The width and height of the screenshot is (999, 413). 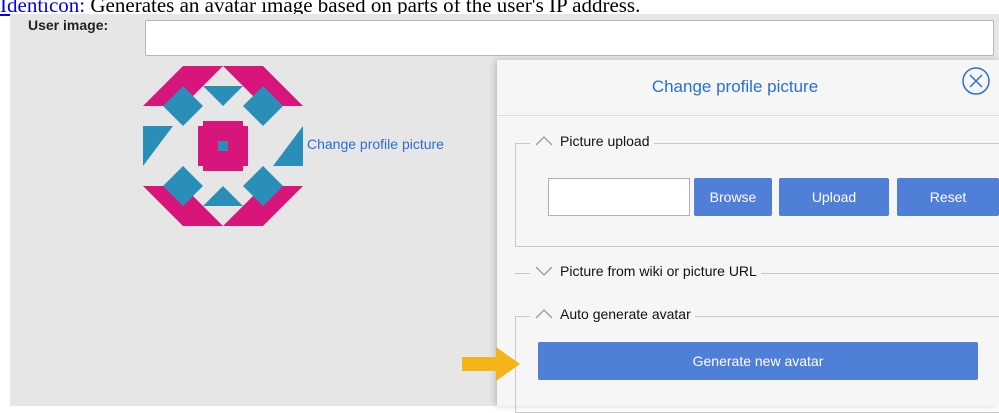 What do you see at coordinates (491, 364) in the screenshot?
I see `pointer-arrow-icon` at bounding box center [491, 364].